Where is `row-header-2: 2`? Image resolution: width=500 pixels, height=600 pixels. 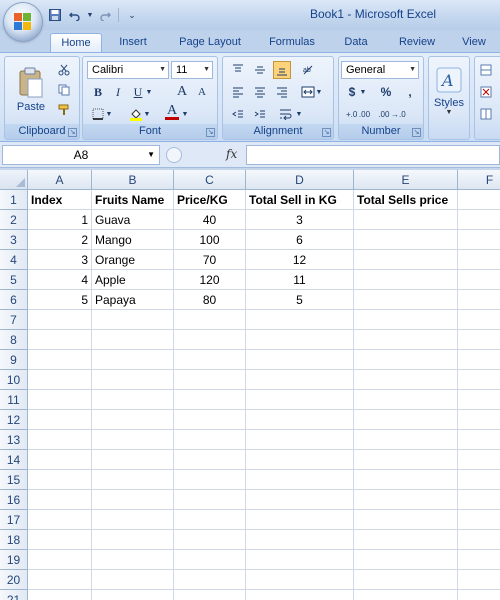
row-header-2: 2 is located at coordinates (14, 220).